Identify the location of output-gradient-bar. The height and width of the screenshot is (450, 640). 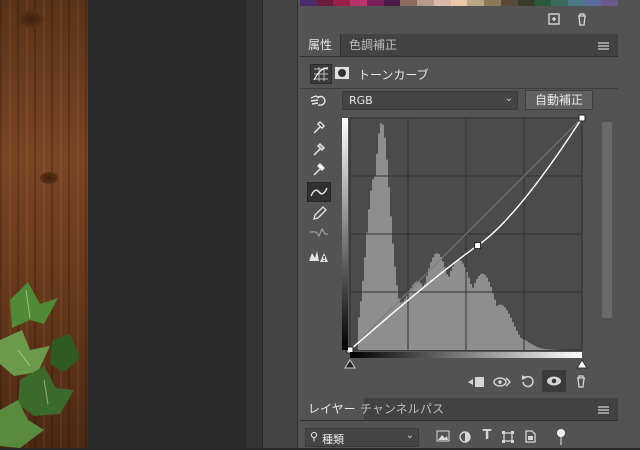
(345, 234).